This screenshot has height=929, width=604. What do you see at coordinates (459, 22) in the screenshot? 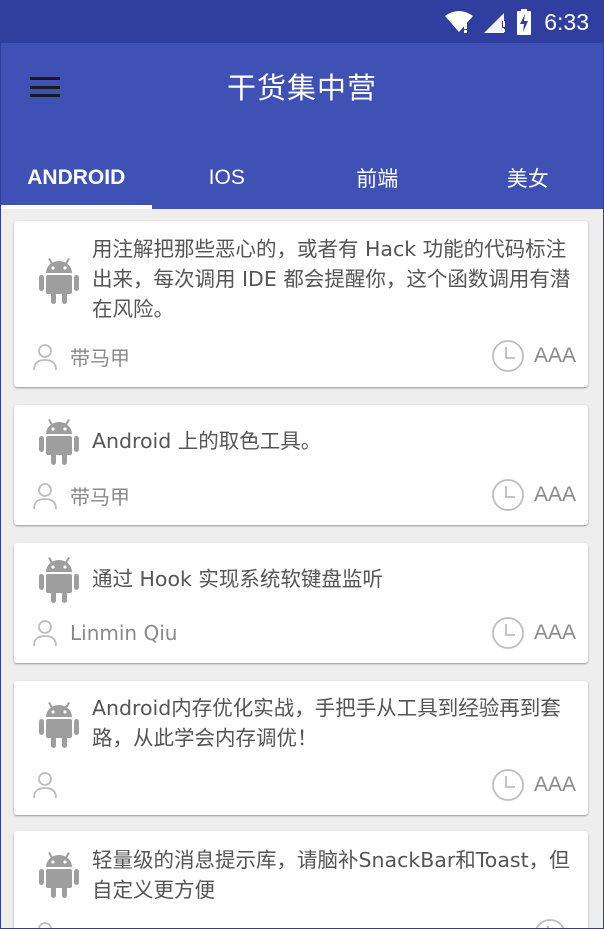
I see `wifi-icon` at bounding box center [459, 22].